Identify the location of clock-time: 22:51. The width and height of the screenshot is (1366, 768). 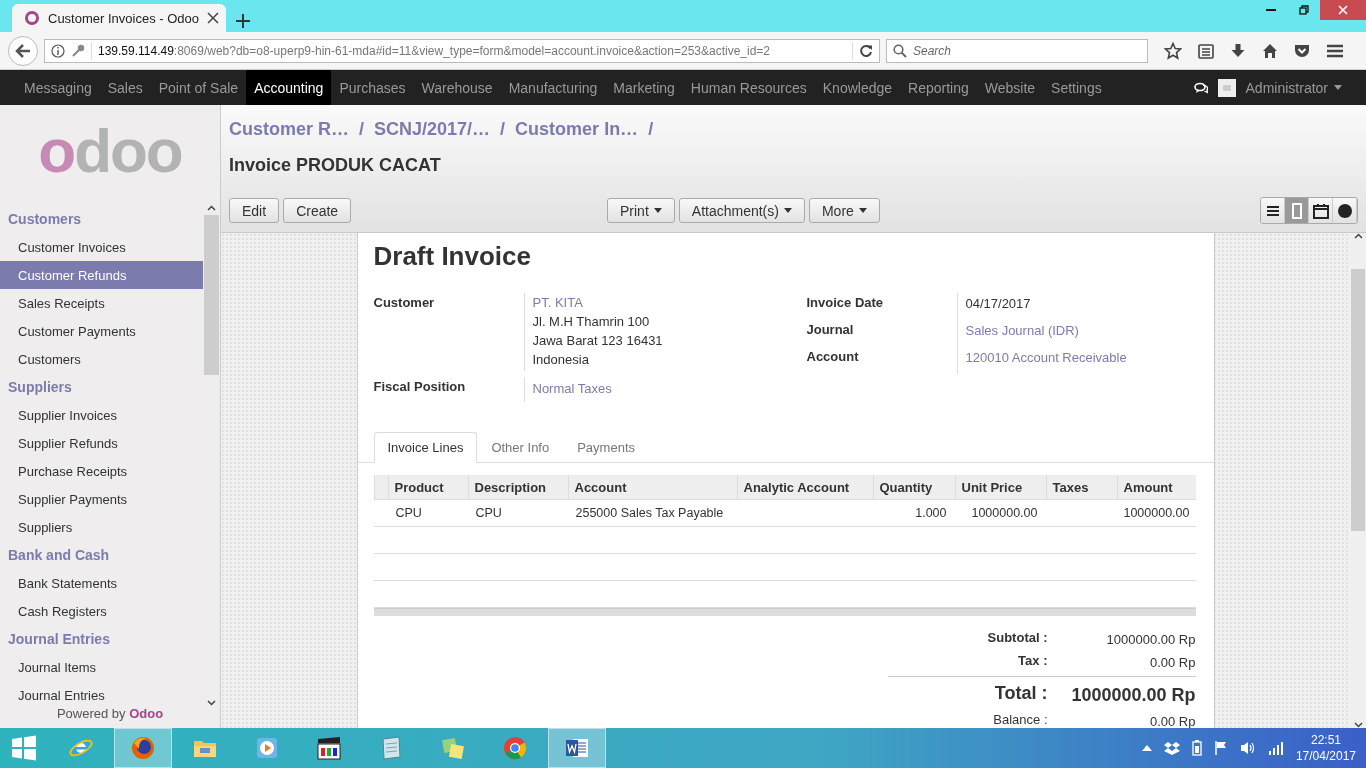
(1325, 740).